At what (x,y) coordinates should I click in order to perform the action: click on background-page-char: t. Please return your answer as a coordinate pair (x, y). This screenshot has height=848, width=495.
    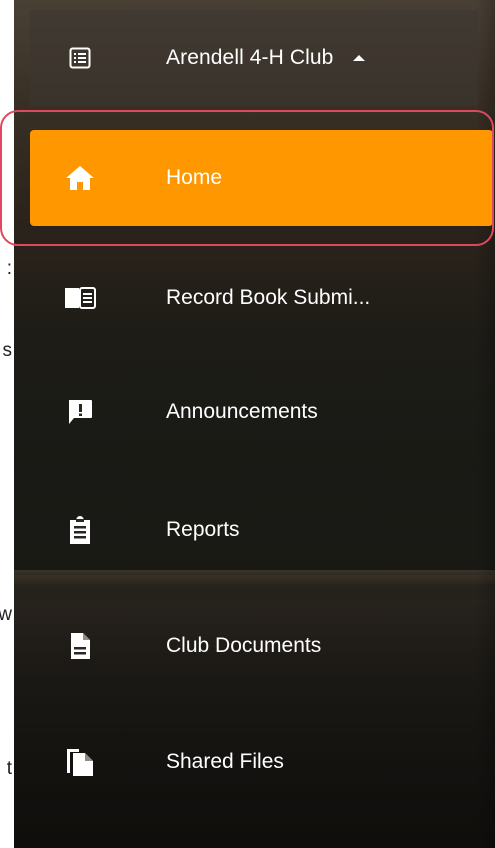
    Looking at the image, I should click on (9, 768).